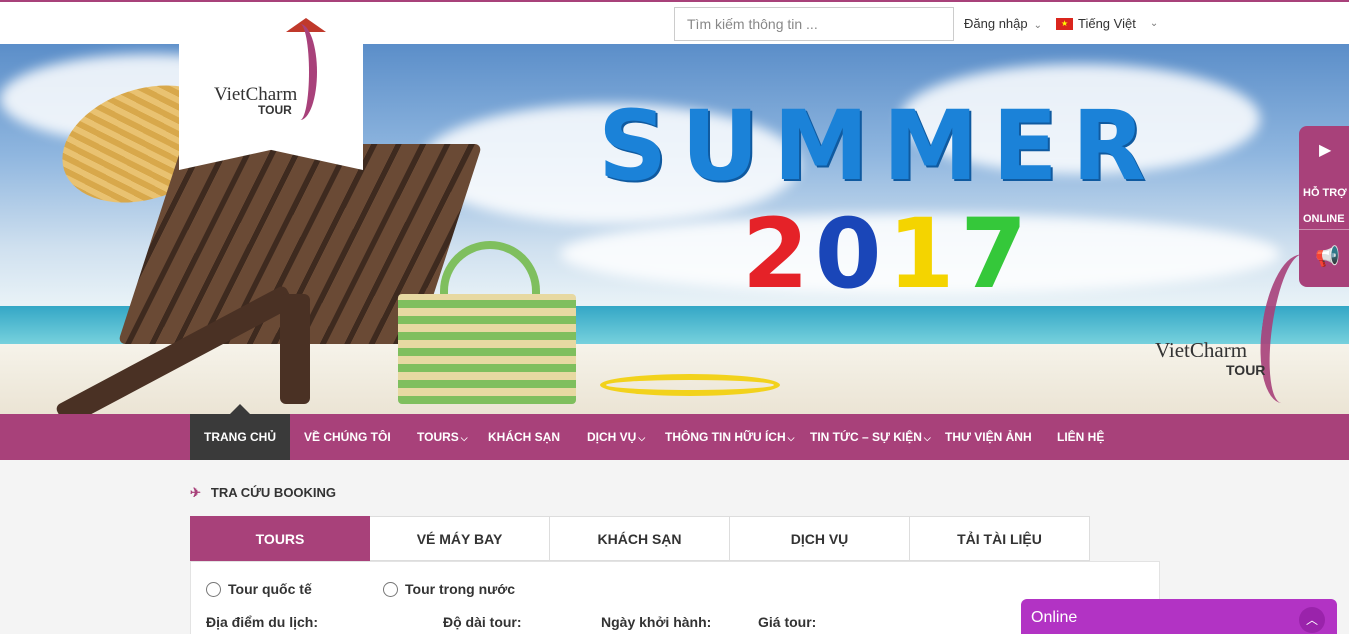  I want to click on label-duration: Độ dài tour:, so click(482, 622).